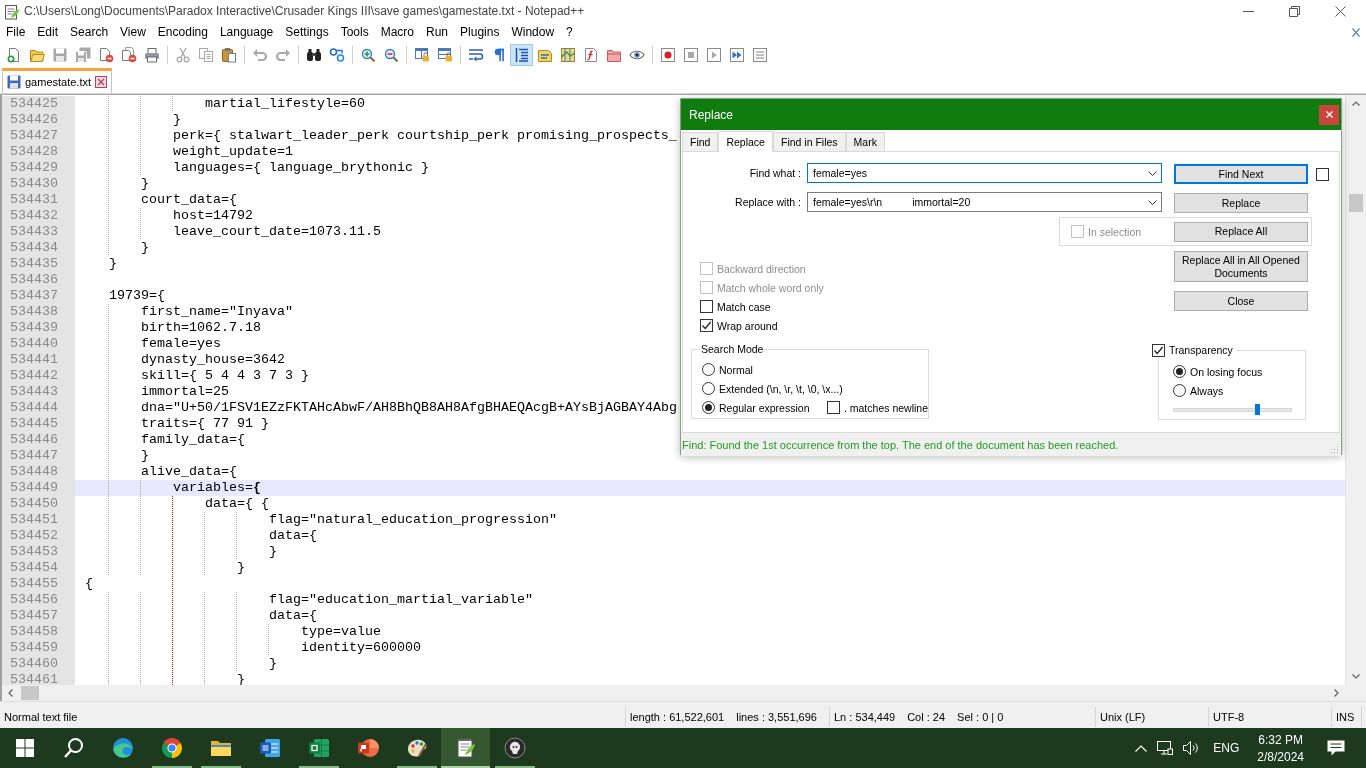 The width and height of the screenshot is (1366, 768). I want to click on checkbox-label: Wrap around, so click(747, 325).